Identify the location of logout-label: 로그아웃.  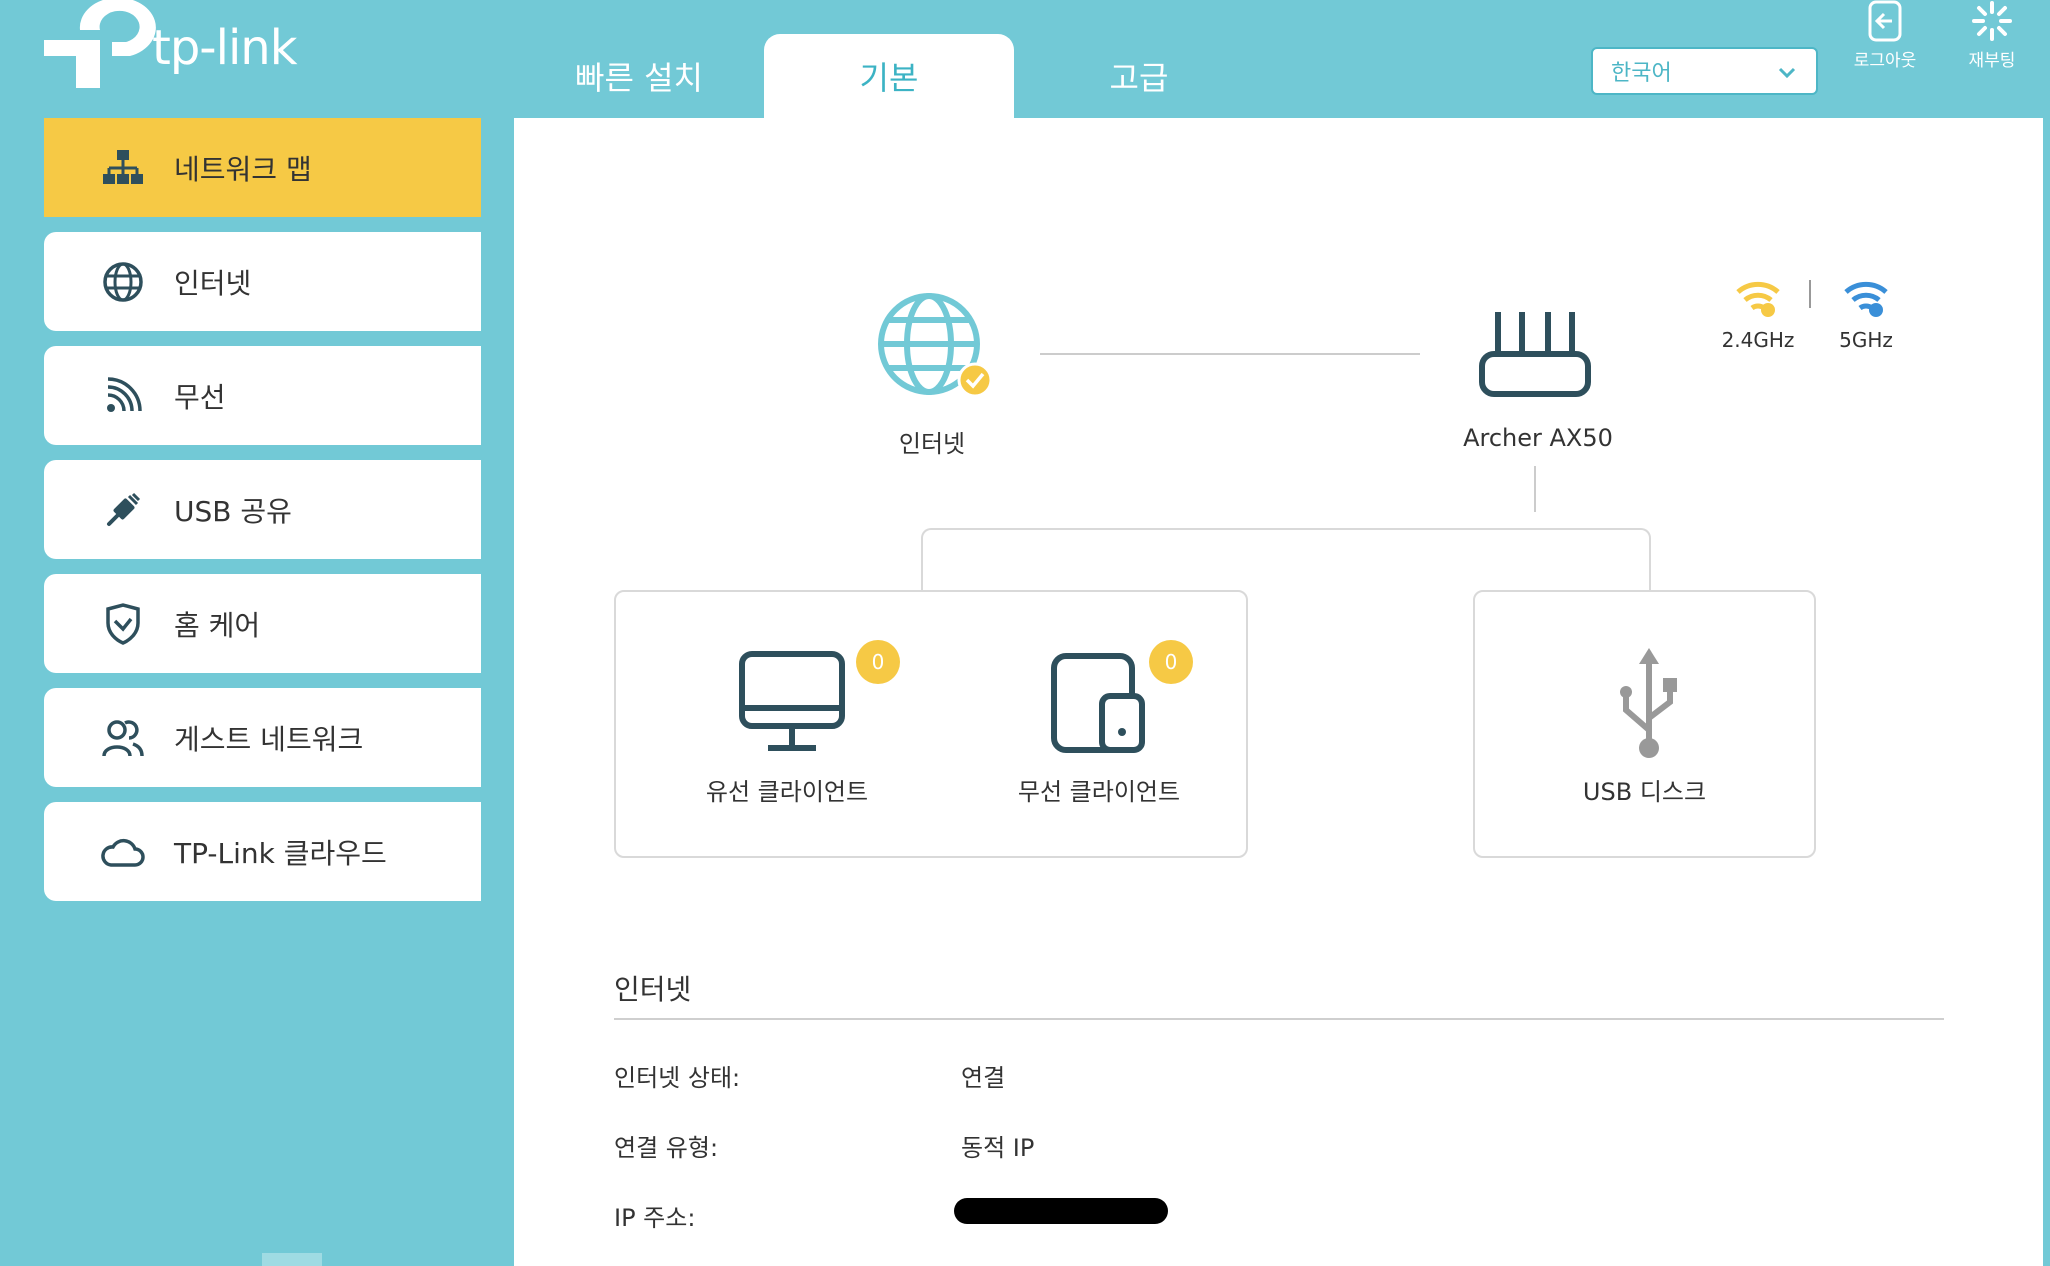
(1885, 61).